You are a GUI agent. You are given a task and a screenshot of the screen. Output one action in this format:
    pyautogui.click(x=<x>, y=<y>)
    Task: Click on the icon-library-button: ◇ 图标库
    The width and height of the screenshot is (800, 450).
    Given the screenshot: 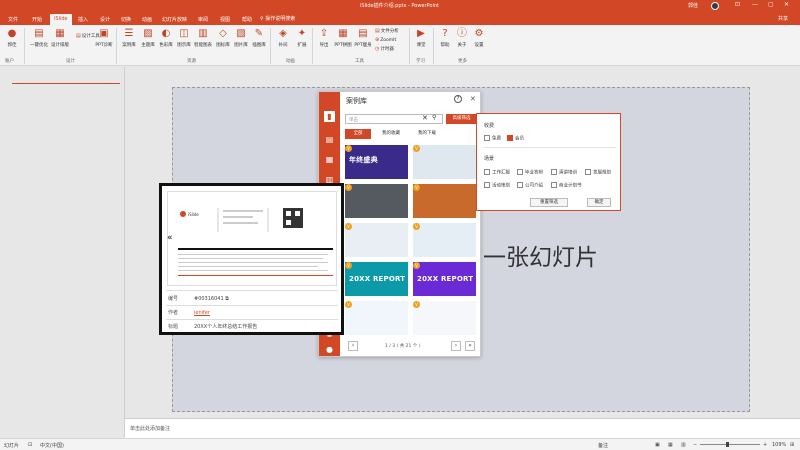 What is the action you would take?
    pyautogui.click(x=223, y=38)
    